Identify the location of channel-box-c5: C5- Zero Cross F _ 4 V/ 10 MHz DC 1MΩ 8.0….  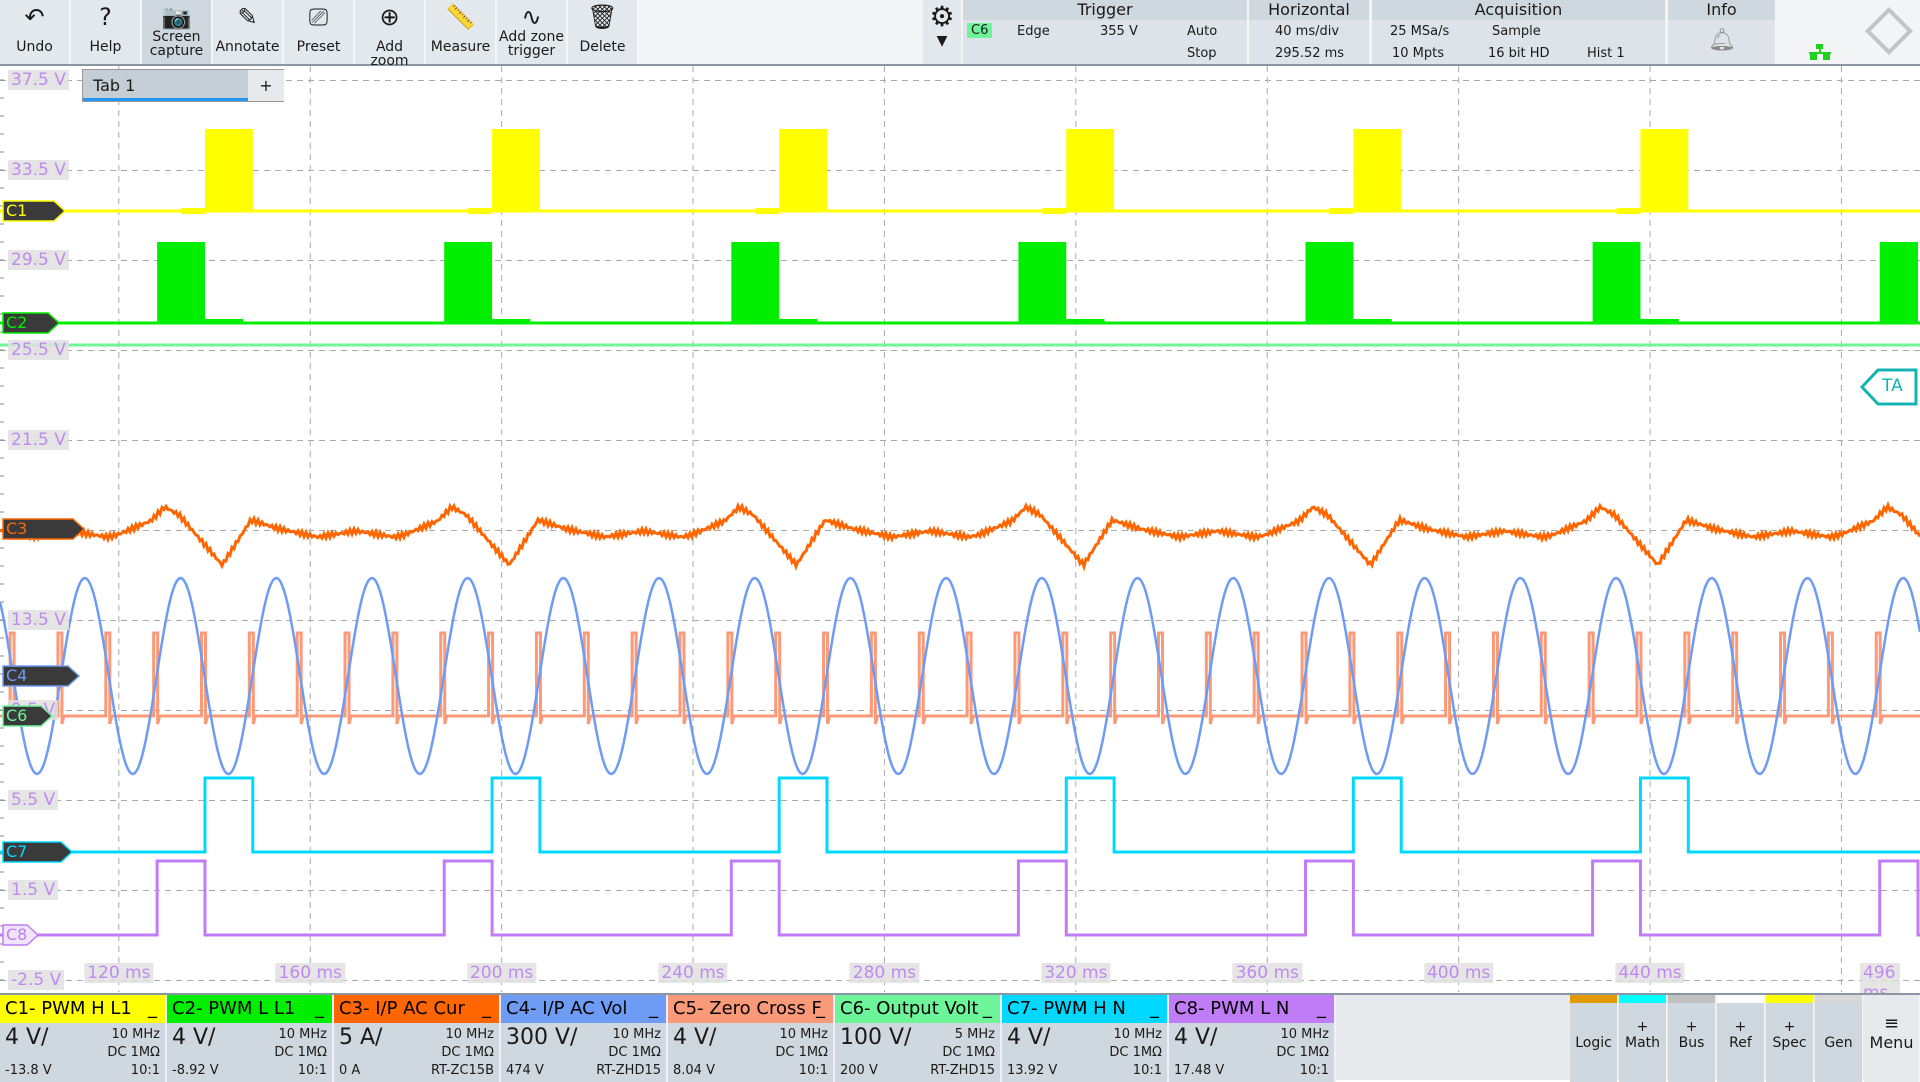
(751, 1038).